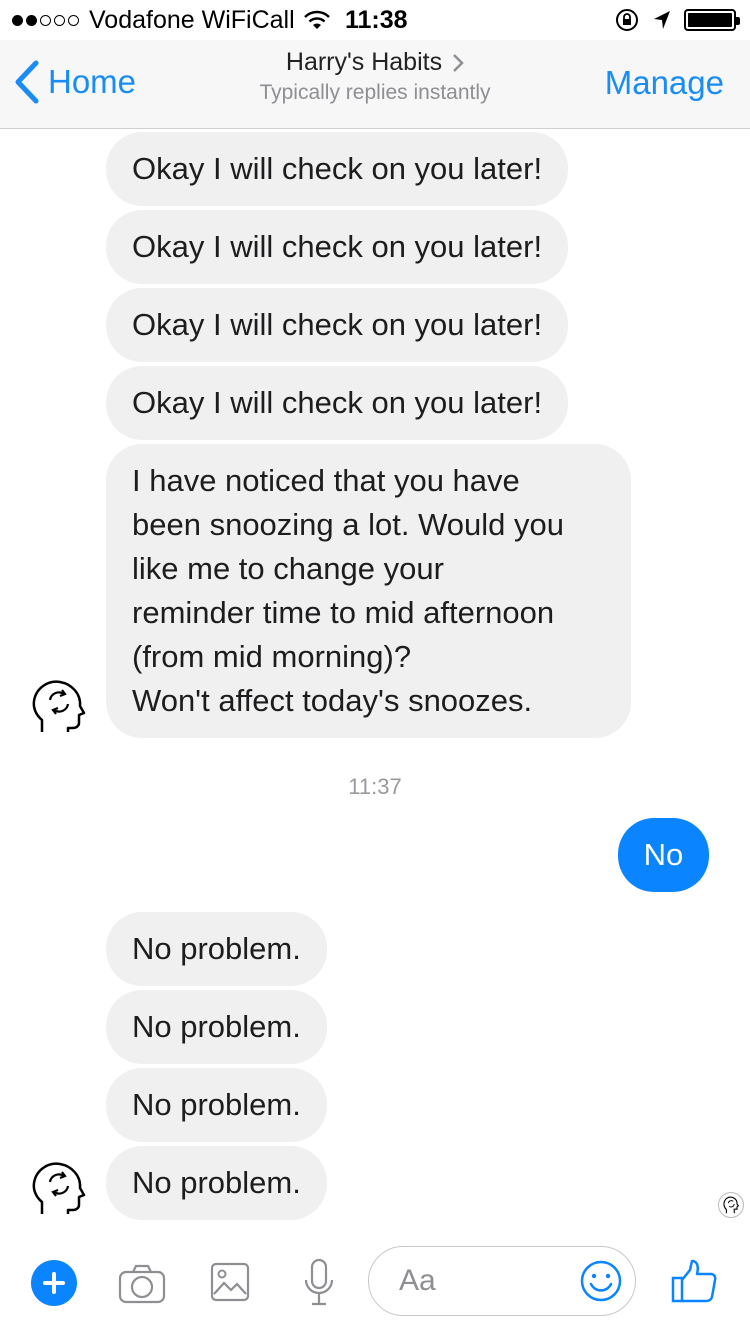 The image size is (750, 1334). I want to click on message-input, so click(479, 1281).